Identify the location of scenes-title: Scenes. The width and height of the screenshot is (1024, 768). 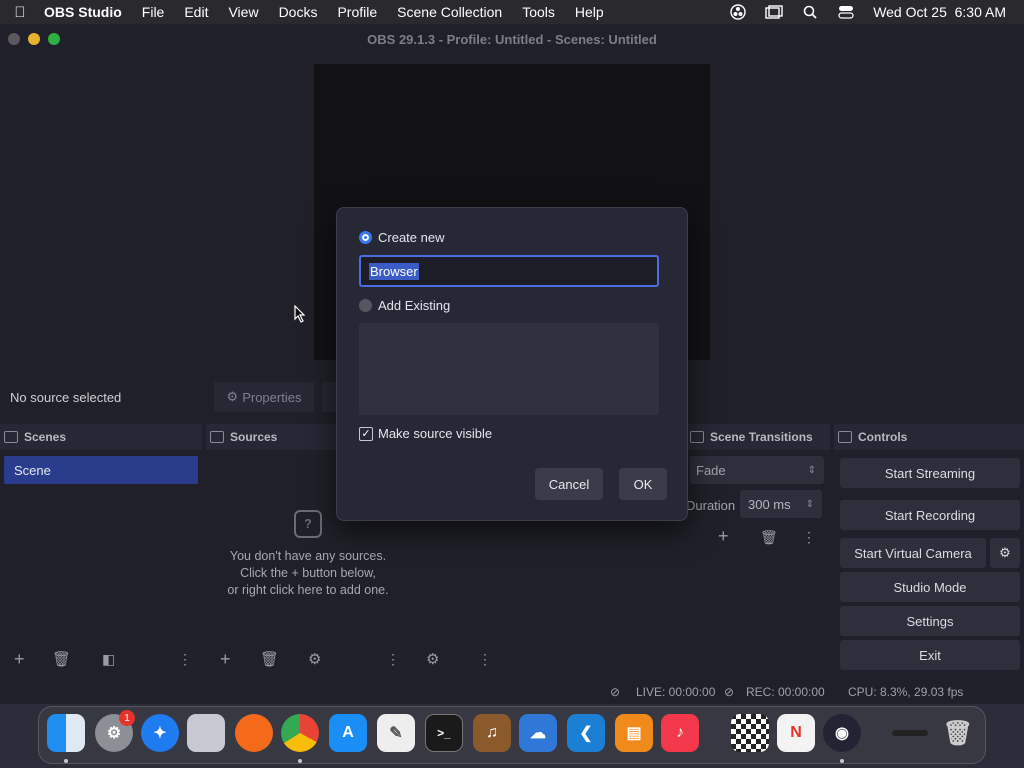
(45, 437).